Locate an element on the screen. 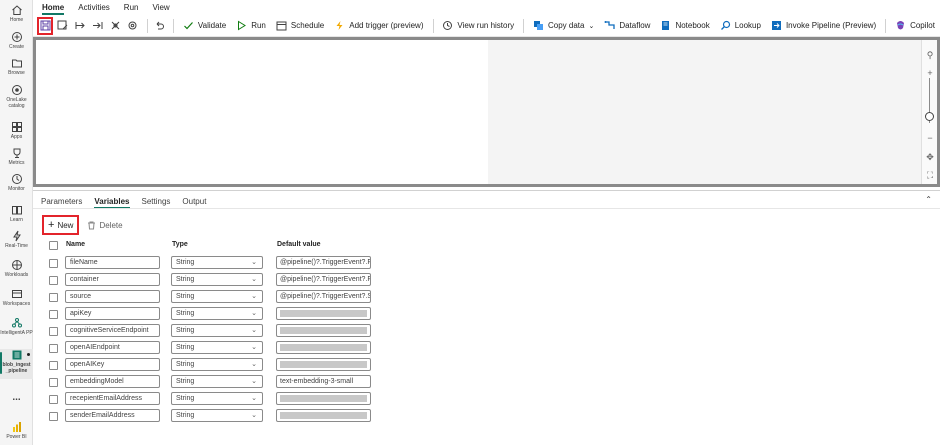 This screenshot has width=940, height=445. collapse-panel-chevron-icon: ⌃ is located at coordinates (928, 199).